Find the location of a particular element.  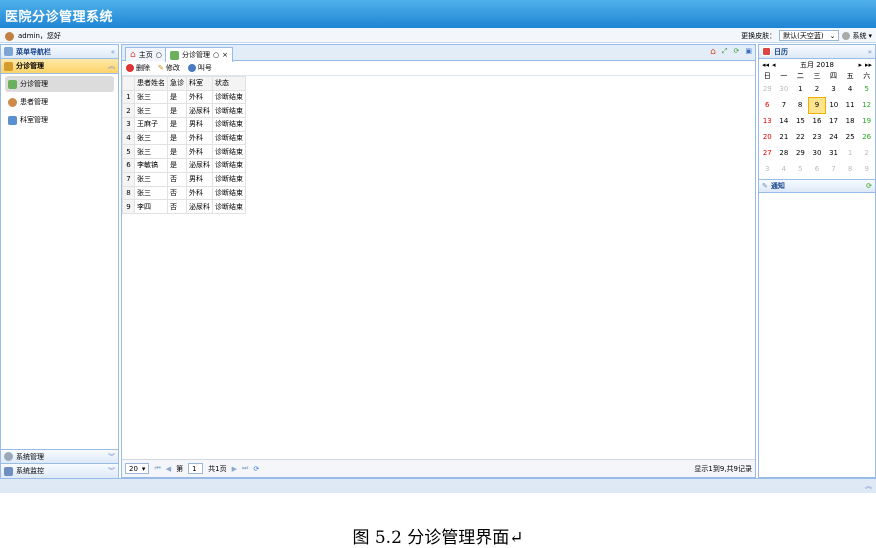

close-icon: × is located at coordinates (225, 55).